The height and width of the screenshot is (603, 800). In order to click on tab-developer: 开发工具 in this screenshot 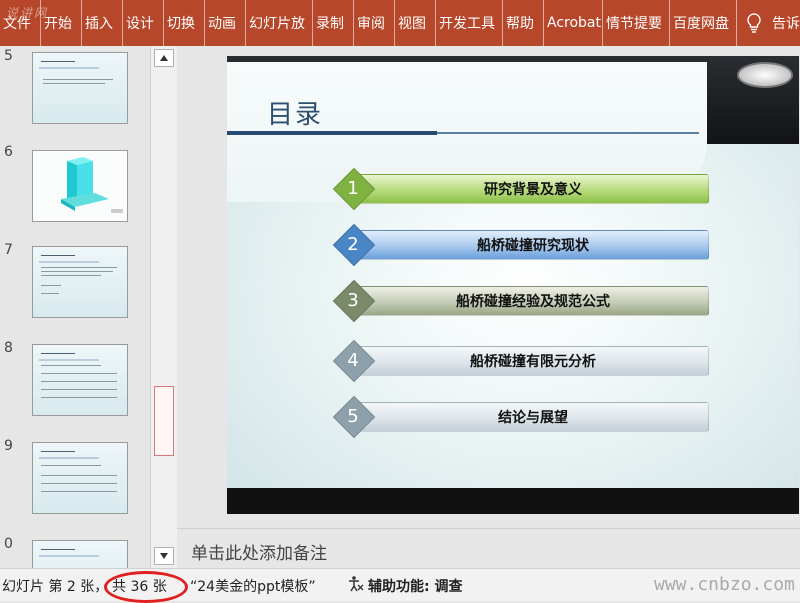, I will do `click(469, 23)`.